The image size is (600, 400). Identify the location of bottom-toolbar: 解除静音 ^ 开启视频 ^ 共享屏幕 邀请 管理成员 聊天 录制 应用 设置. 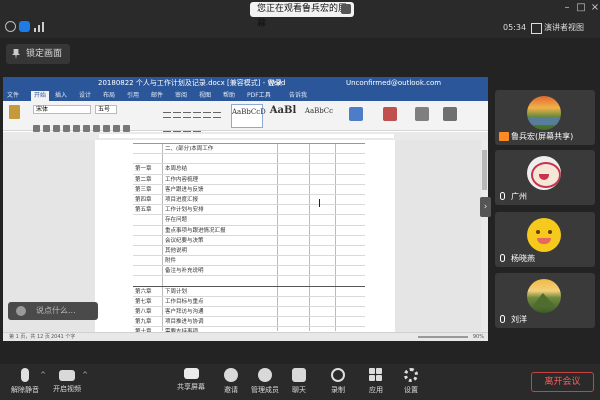
(300, 382).